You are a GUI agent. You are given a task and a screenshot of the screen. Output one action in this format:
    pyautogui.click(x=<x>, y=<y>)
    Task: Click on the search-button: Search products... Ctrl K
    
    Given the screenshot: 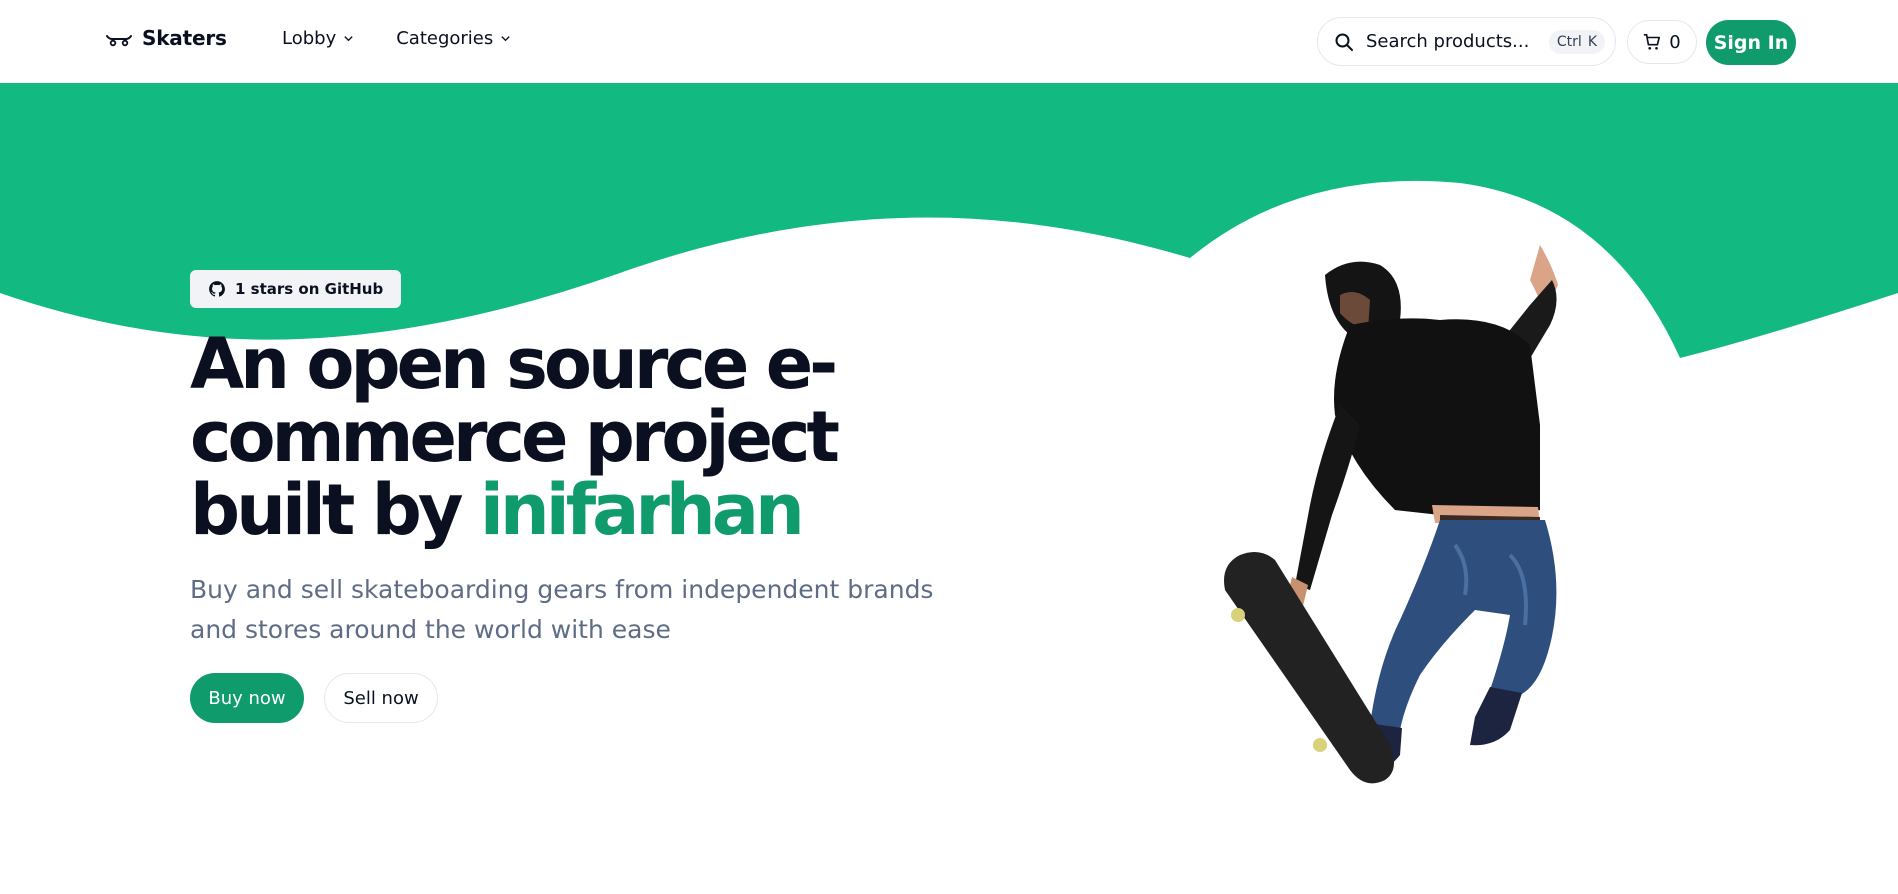 What is the action you would take?
    pyautogui.click(x=1466, y=41)
    